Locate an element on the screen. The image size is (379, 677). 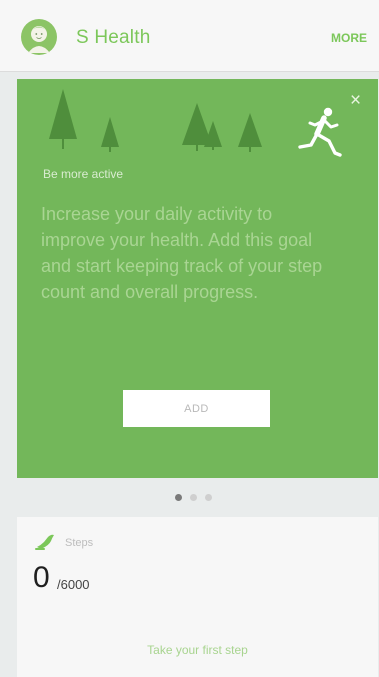
add-button: ADD is located at coordinates (196, 408).